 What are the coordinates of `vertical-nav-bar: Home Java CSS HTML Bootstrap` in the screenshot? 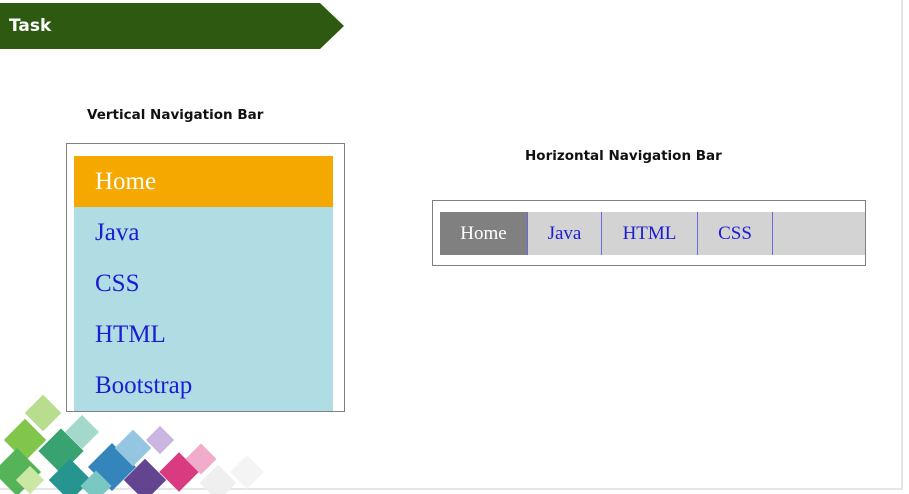 It's located at (203, 283).